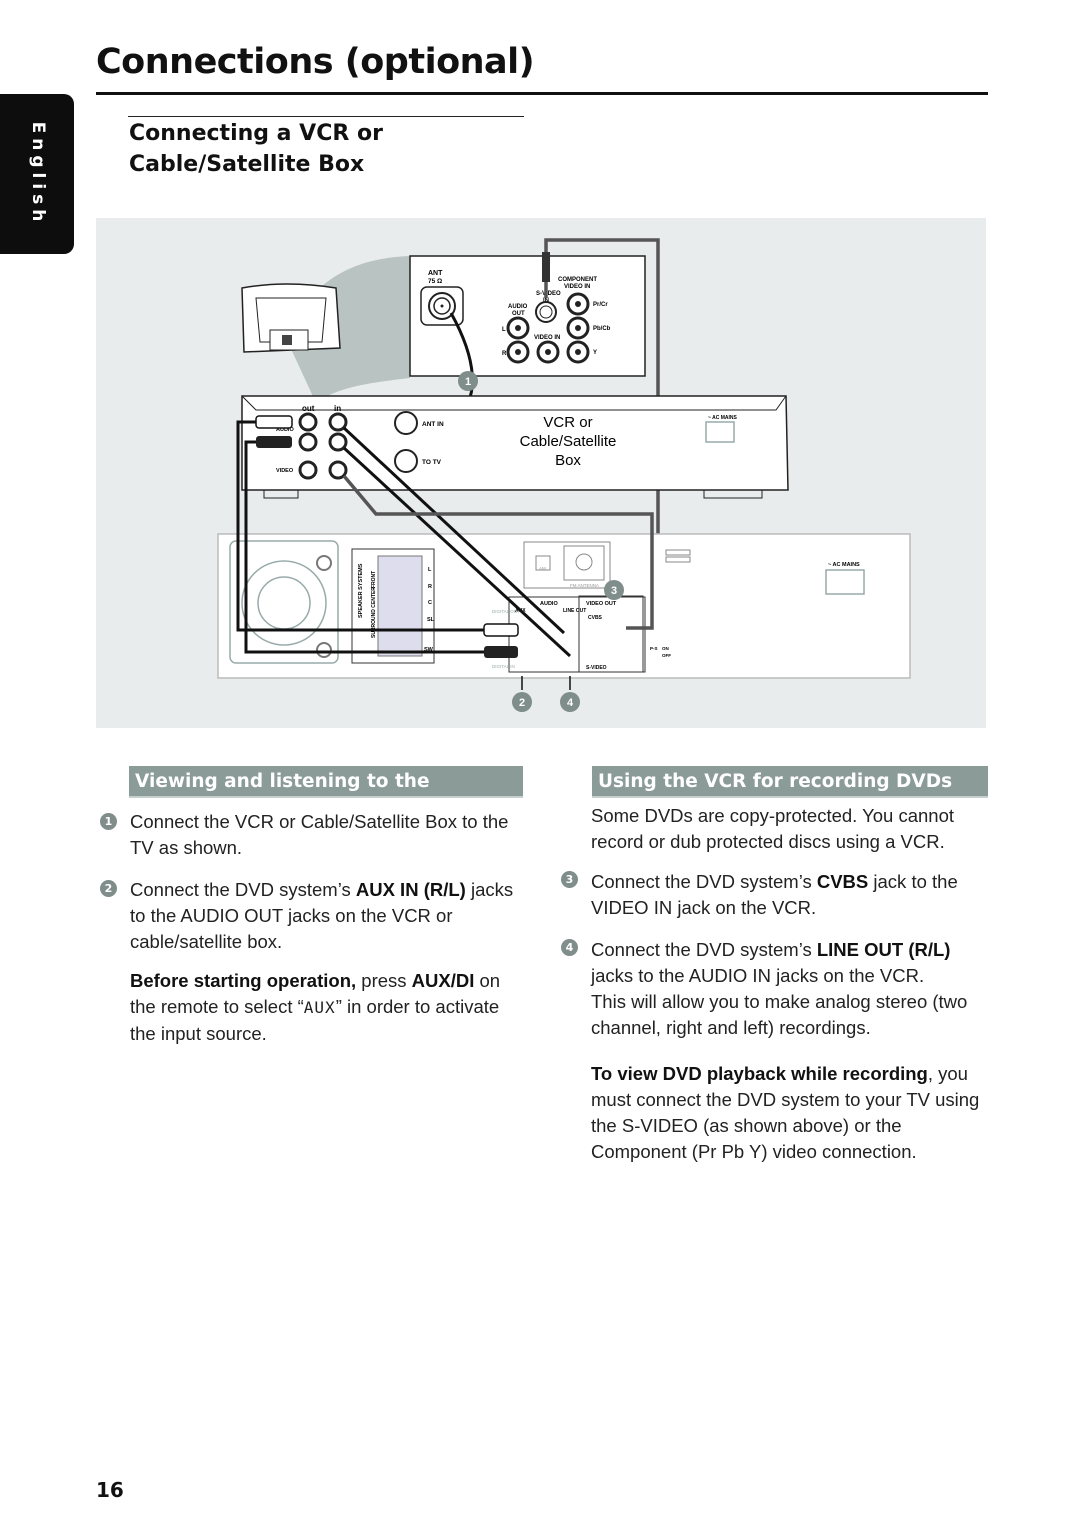  Describe the element at coordinates (108, 821) in the screenshot. I see `step-1-badge: 1` at that location.